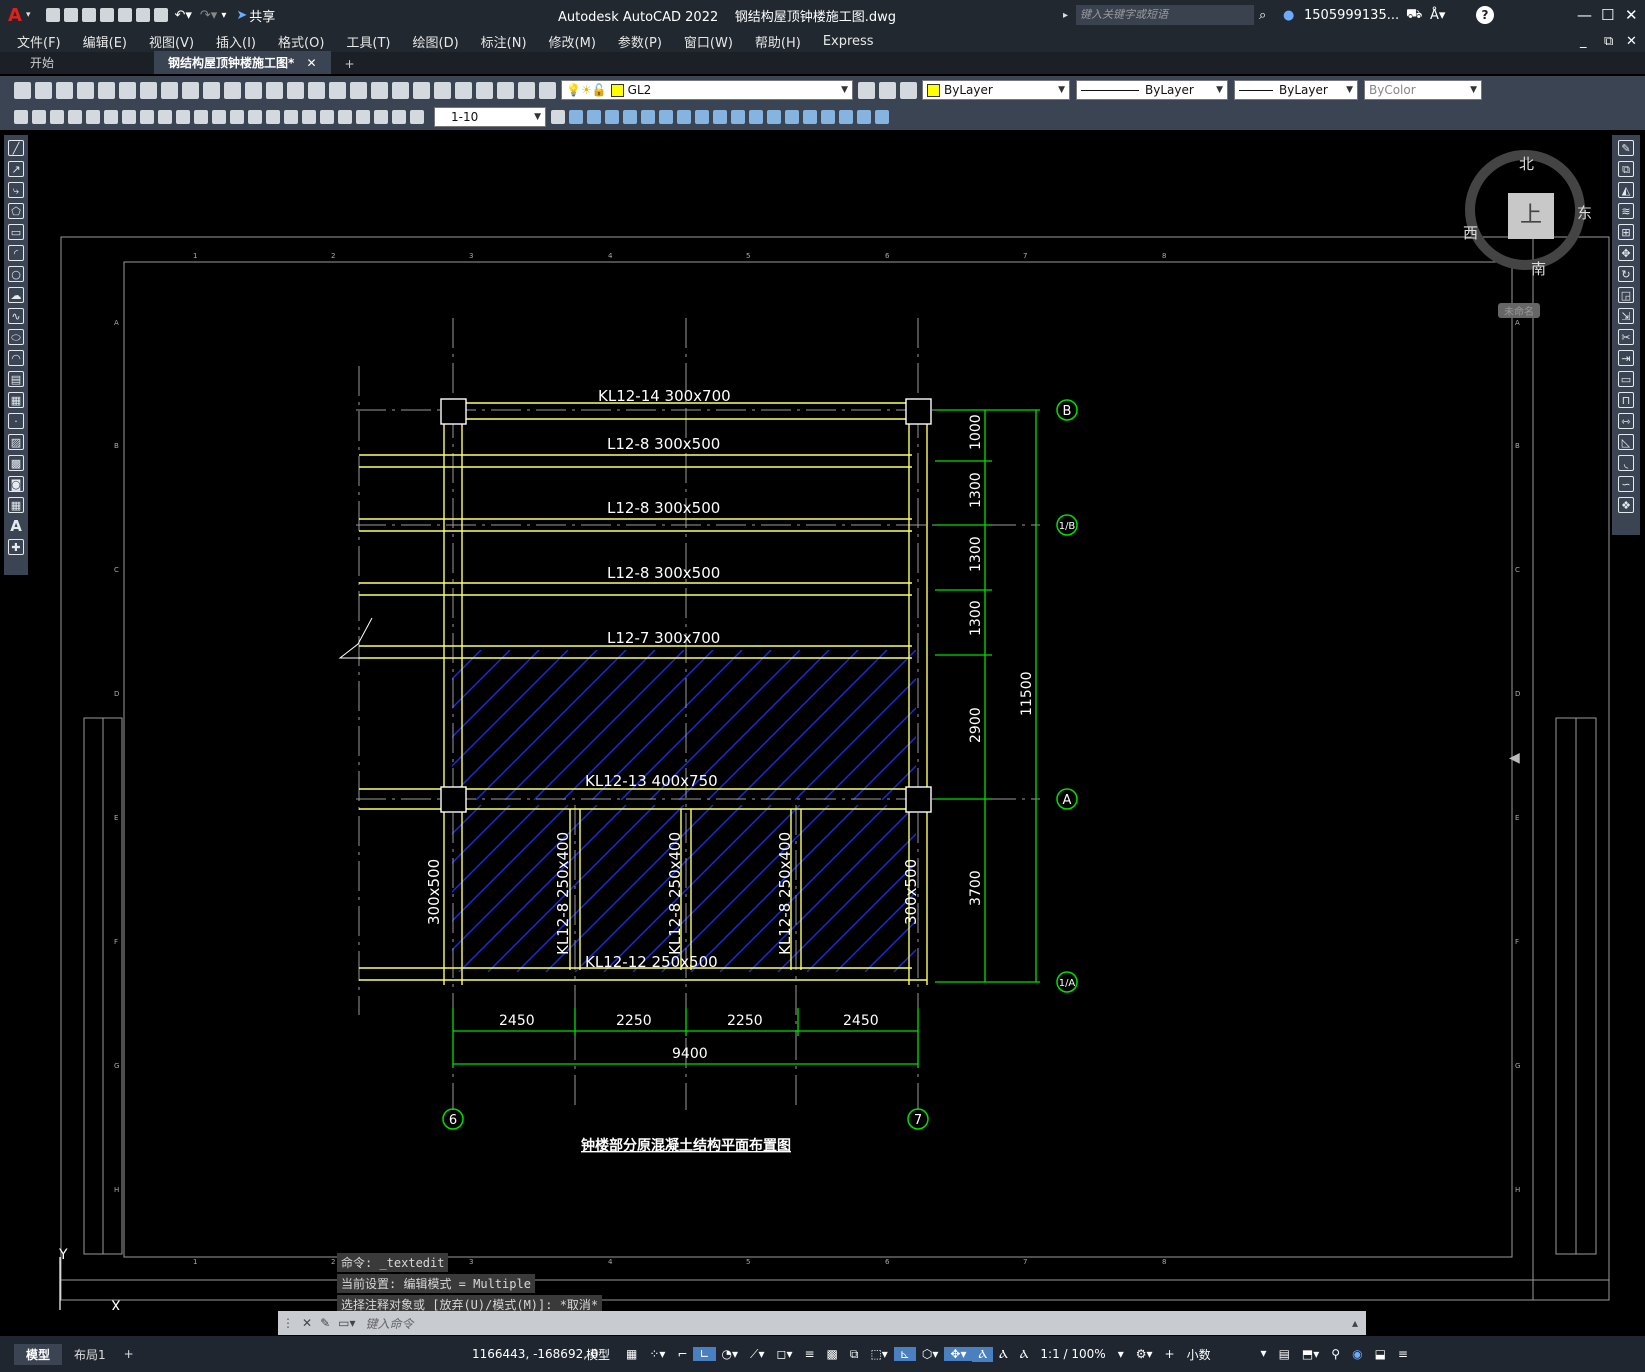  What do you see at coordinates (809, 1354) in the screenshot?
I see `lineweight-icon: ≡` at bounding box center [809, 1354].